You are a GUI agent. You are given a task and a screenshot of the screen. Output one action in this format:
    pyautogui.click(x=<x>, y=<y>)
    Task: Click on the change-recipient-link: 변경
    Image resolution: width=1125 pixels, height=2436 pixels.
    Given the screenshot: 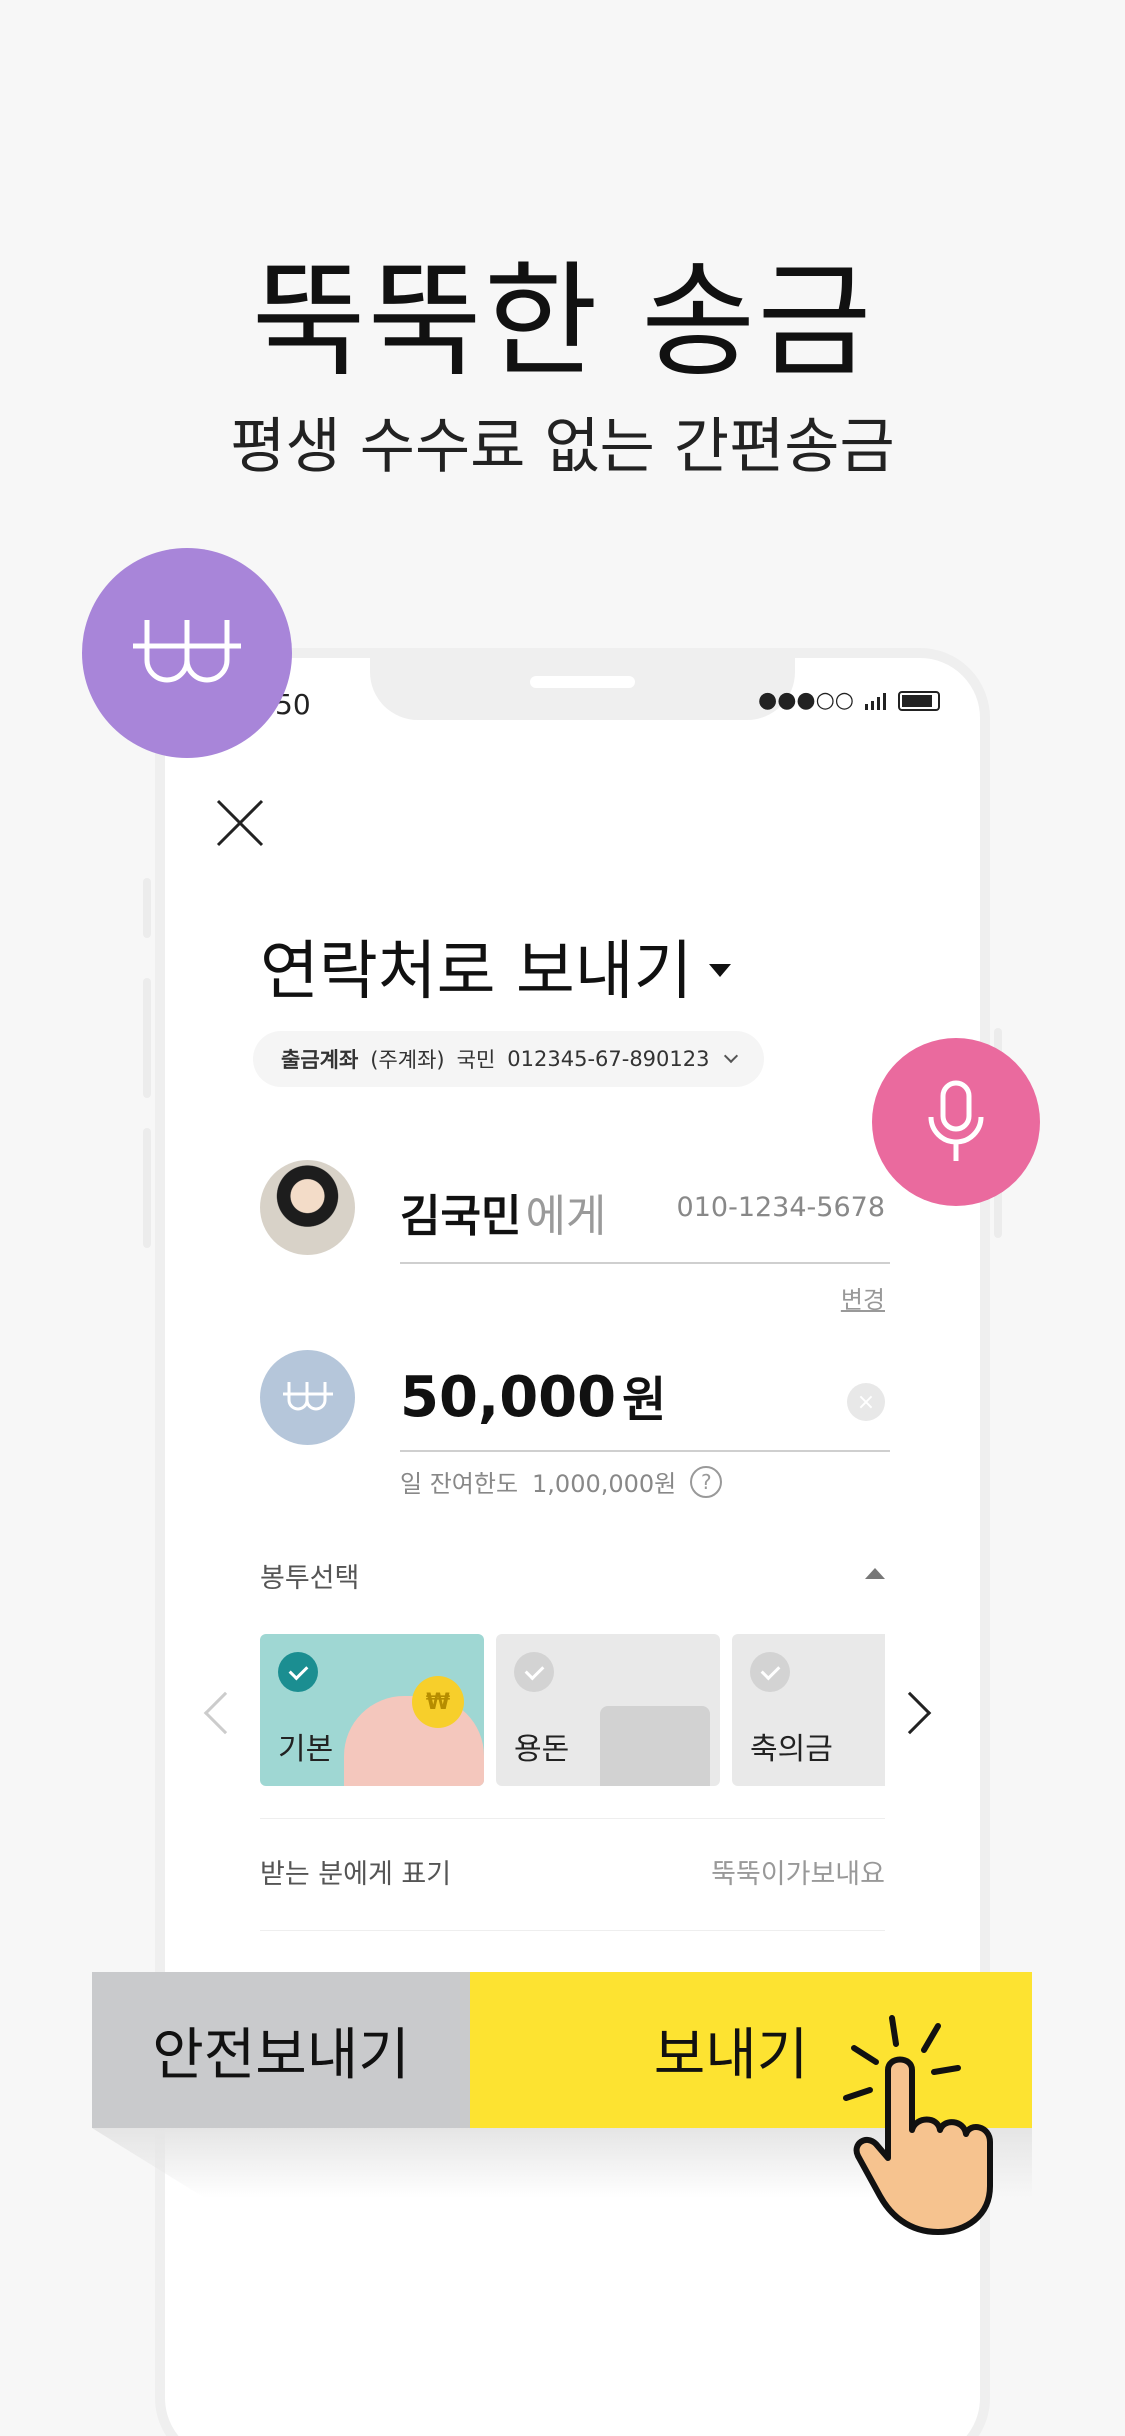 What is the action you would take?
    pyautogui.click(x=863, y=1297)
    